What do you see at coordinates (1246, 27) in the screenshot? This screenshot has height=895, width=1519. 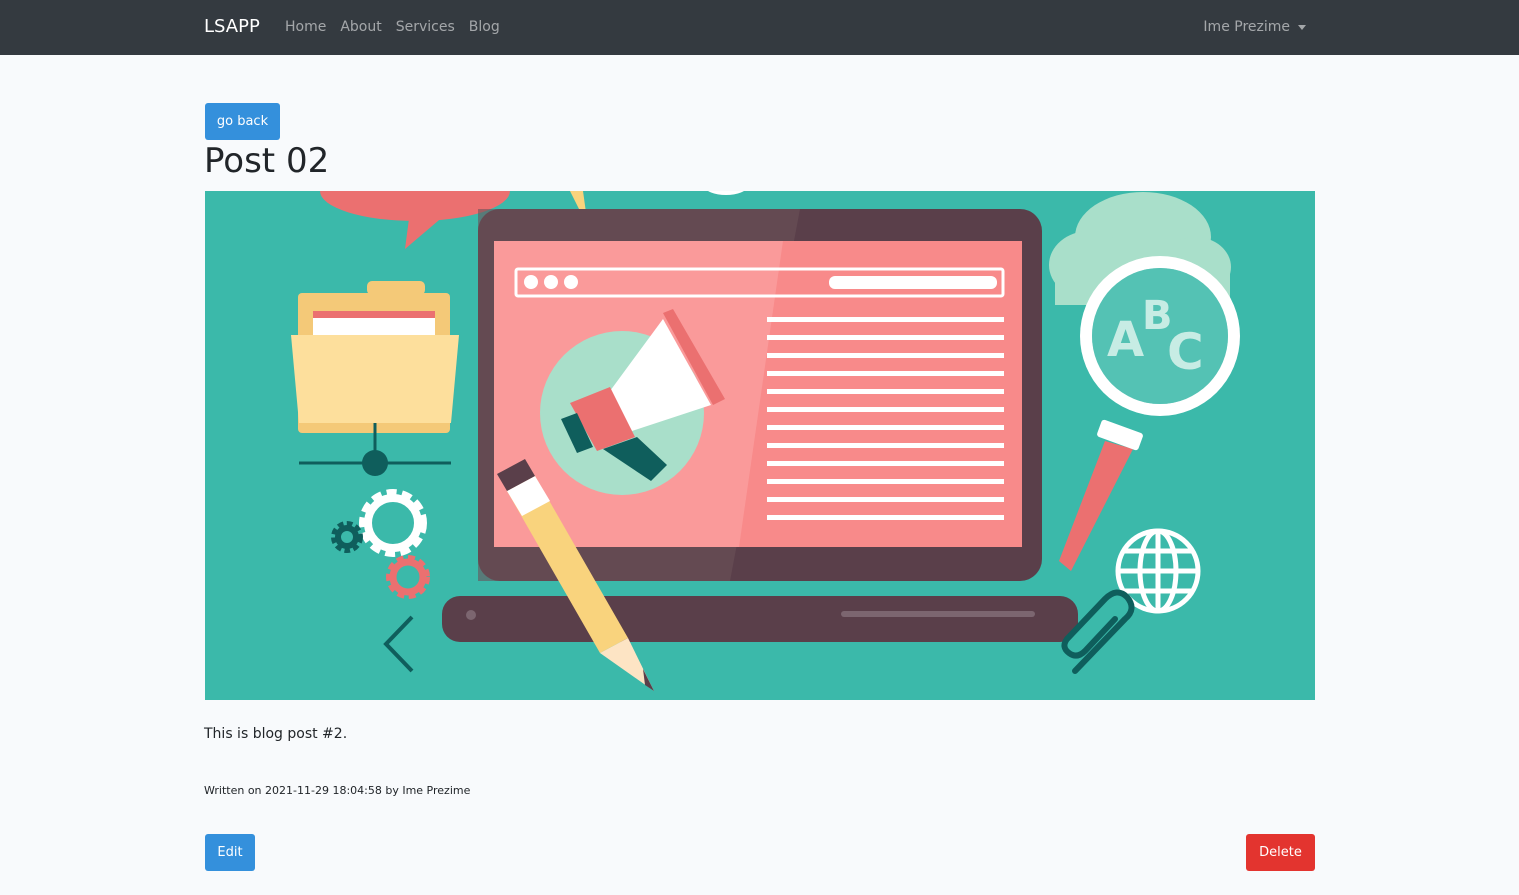 I see `user-name: Ime Prezime` at bounding box center [1246, 27].